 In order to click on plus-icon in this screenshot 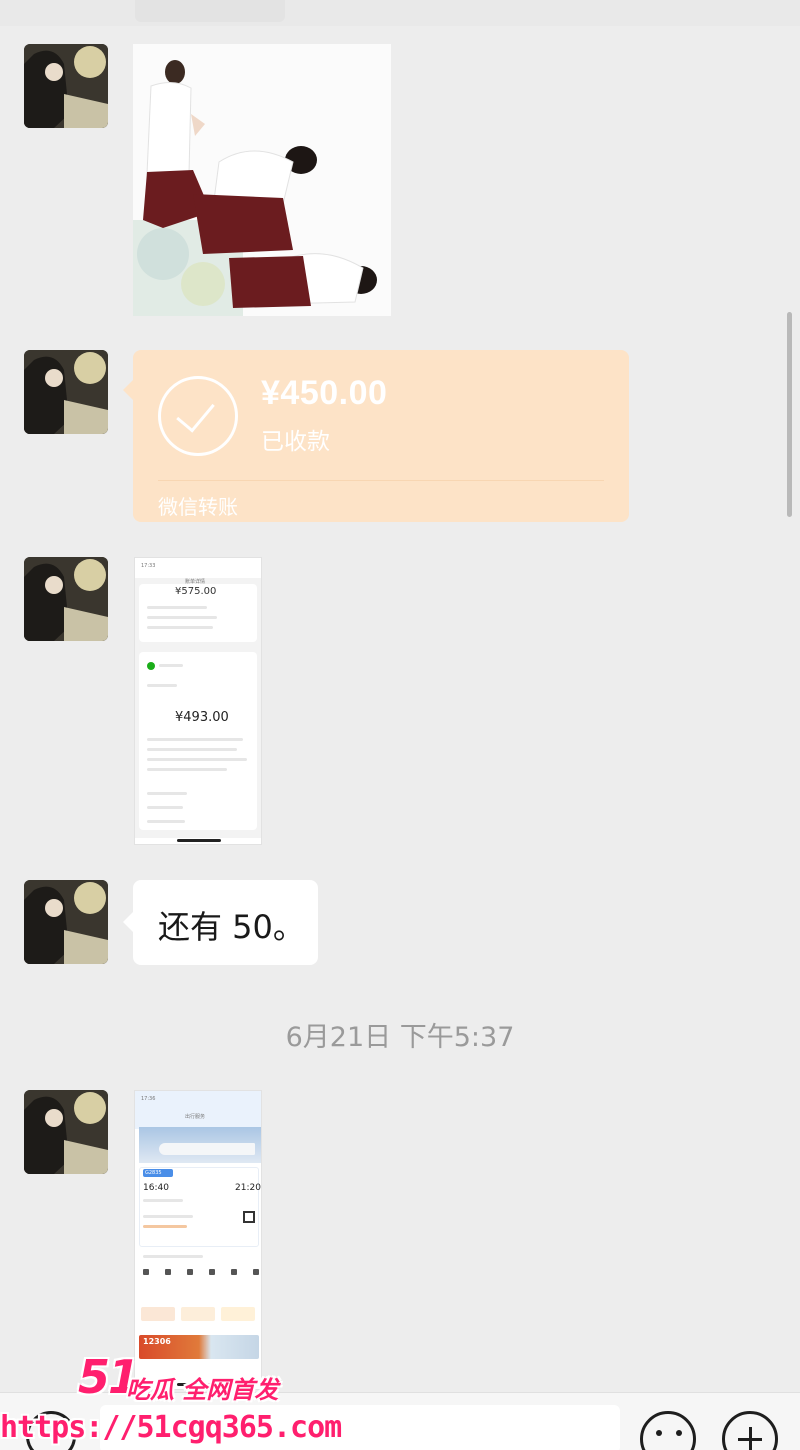, I will do `click(750, 1430)`.